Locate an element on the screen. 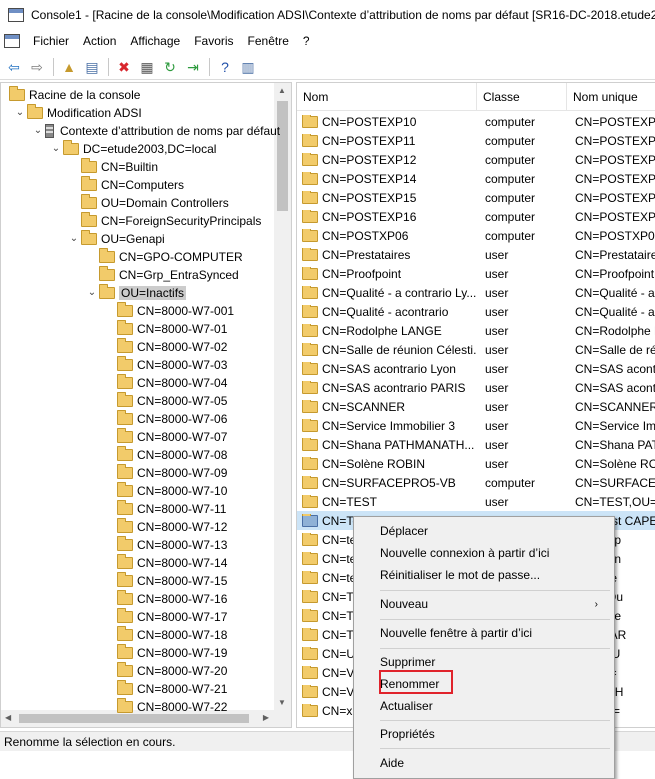 Image resolution: width=655 pixels, height=779 pixels. list-row: CN=Proofpoint user CN=Proofpoint is located at coordinates (476, 273).